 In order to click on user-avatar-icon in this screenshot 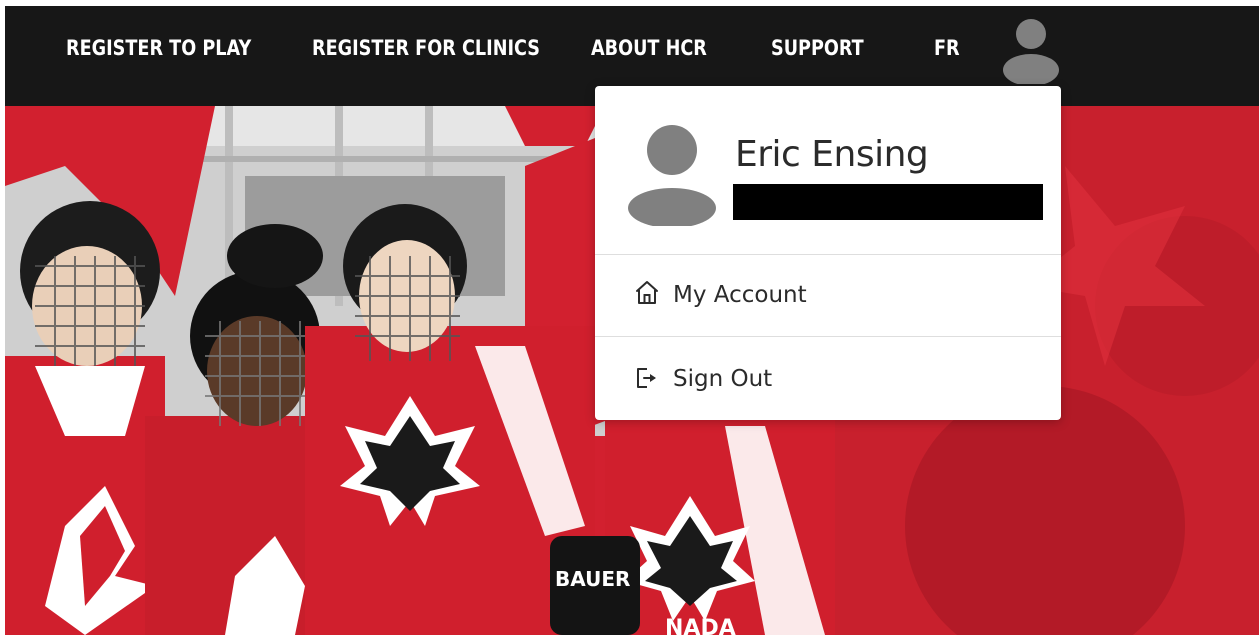, I will do `click(1031, 50)`.